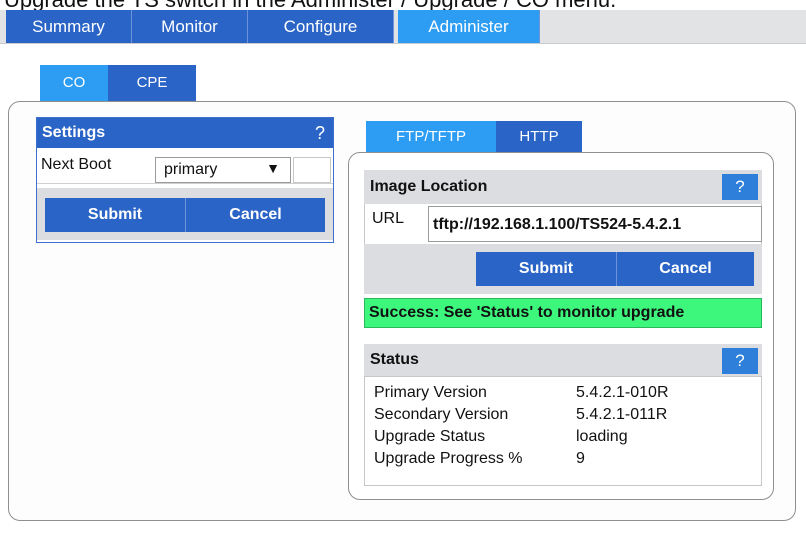  Describe the element at coordinates (441, 414) in the screenshot. I see `status-key: Secondary Version` at that location.